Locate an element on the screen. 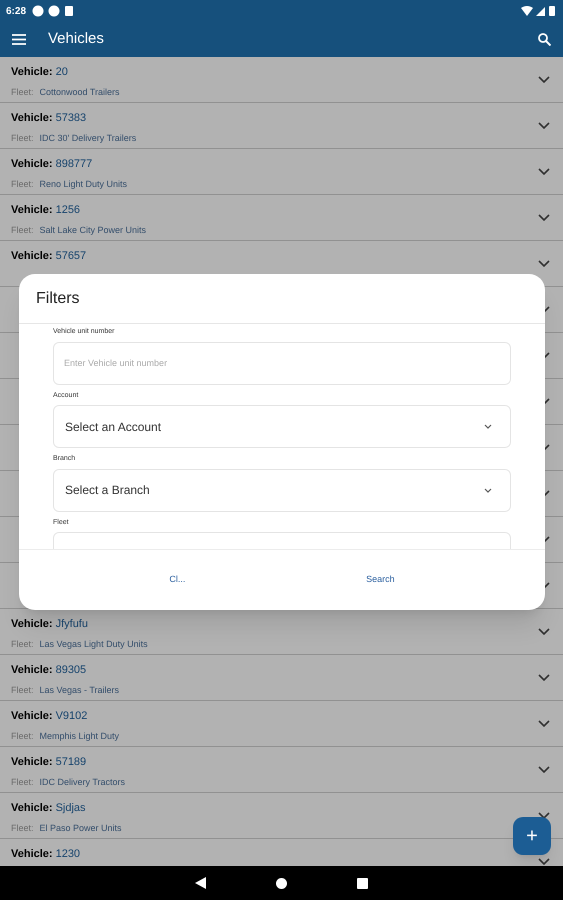  fleet-name: Memphis Light Duty is located at coordinates (80, 736).